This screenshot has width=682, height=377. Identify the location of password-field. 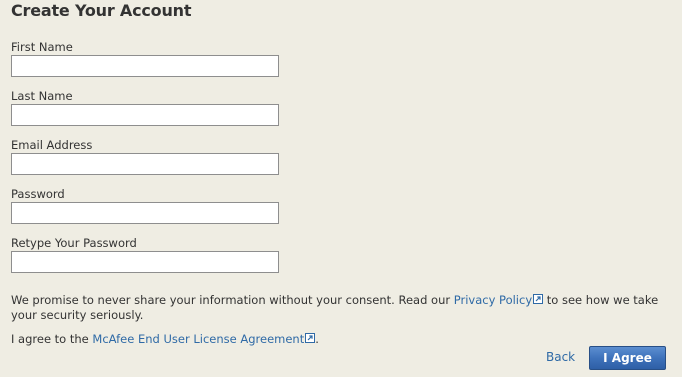
(145, 213).